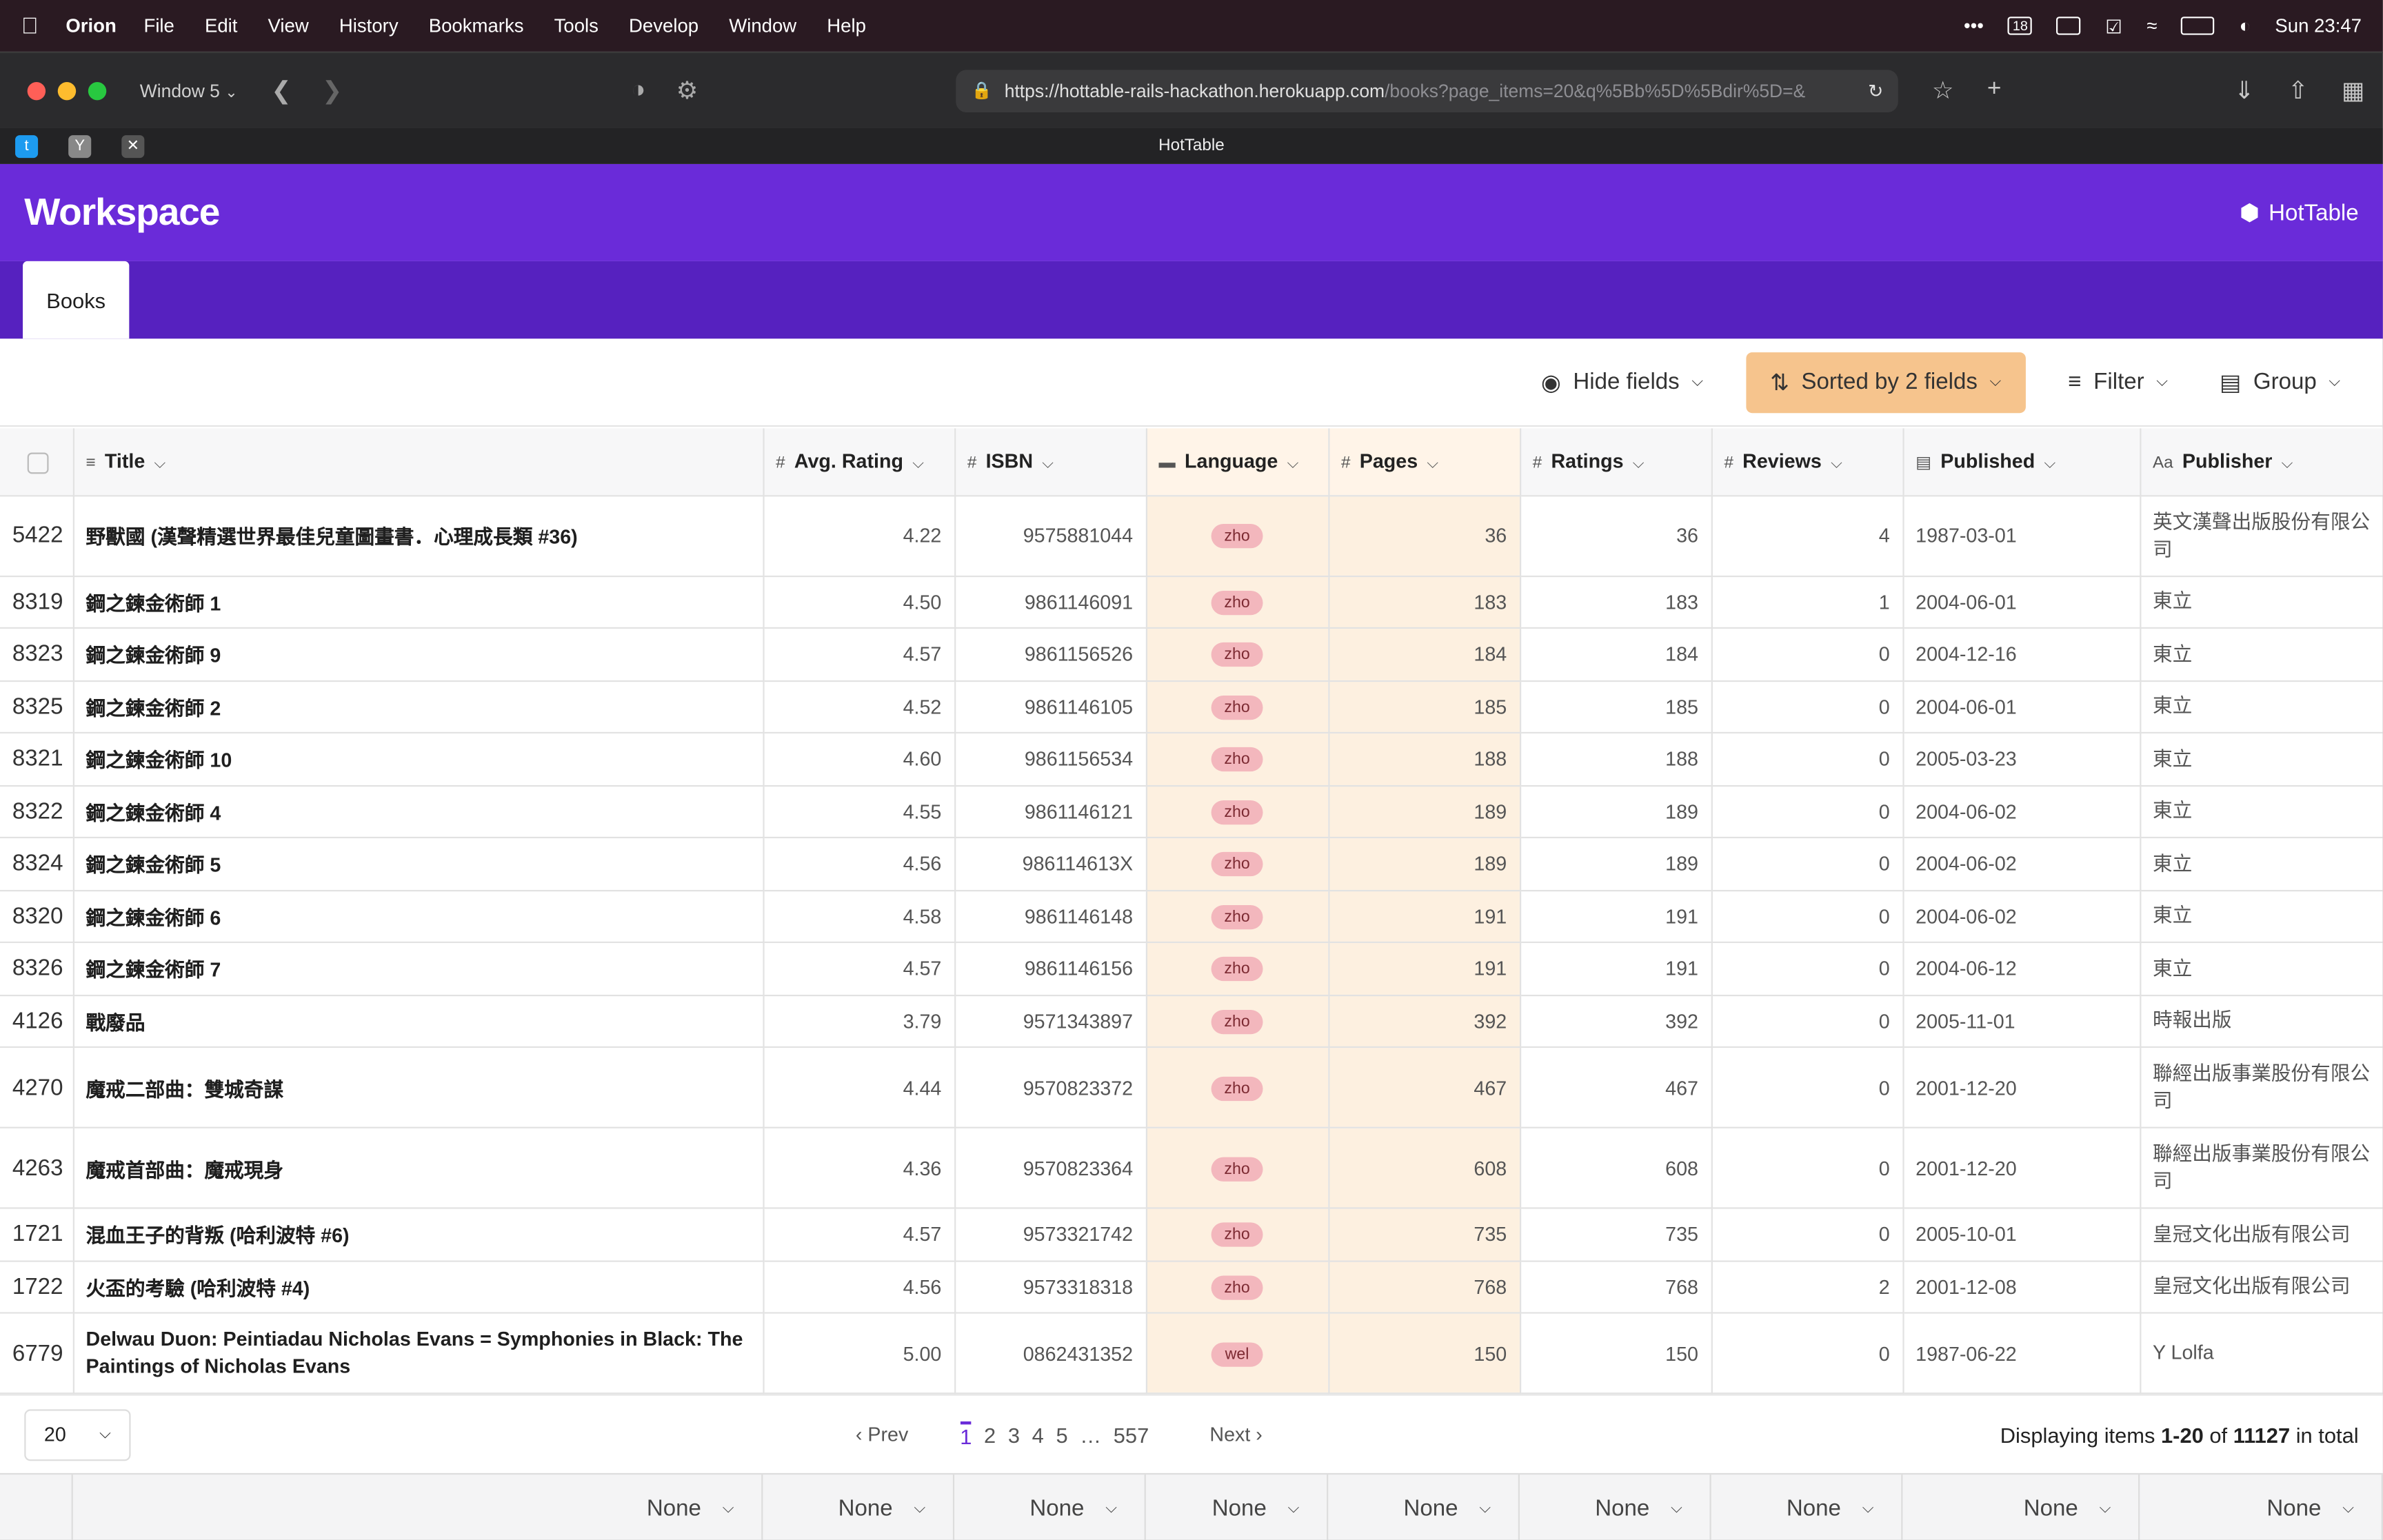 This screenshot has height=1540, width=2383. Describe the element at coordinates (1014, 1434) in the screenshot. I see `page-link-3: 3` at that location.